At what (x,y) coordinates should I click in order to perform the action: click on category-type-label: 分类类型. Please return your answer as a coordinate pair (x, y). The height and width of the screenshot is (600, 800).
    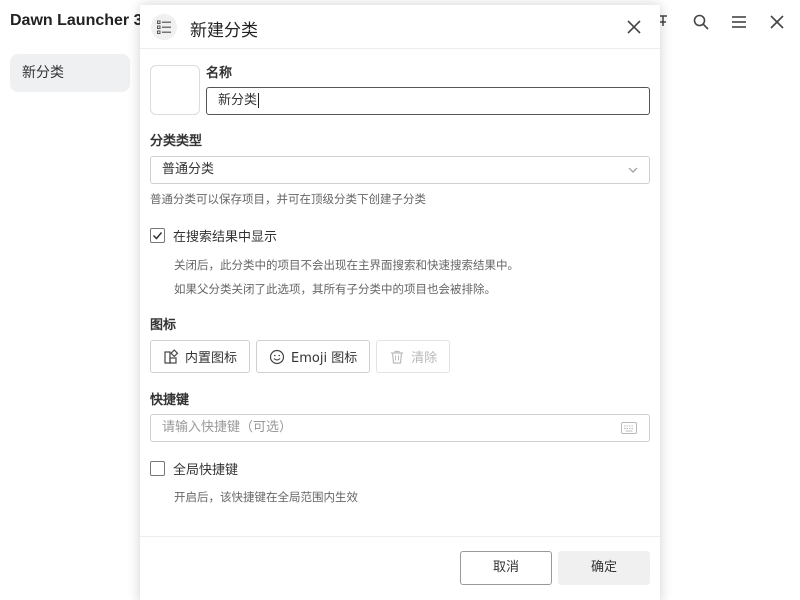
    Looking at the image, I should click on (176, 141).